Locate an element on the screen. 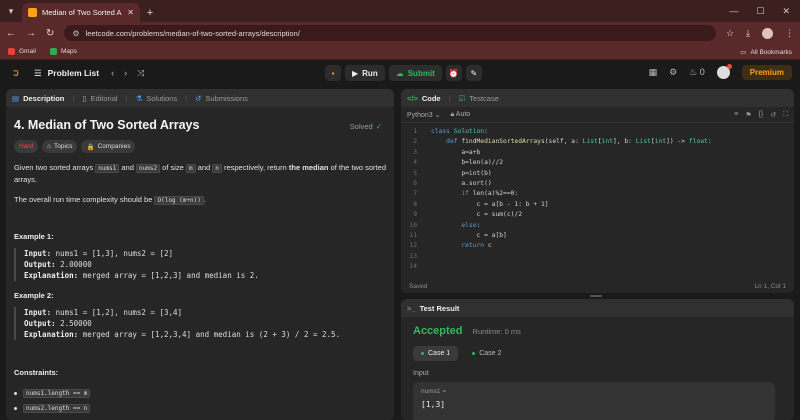  timer-icon: ⏰ is located at coordinates (453, 73).